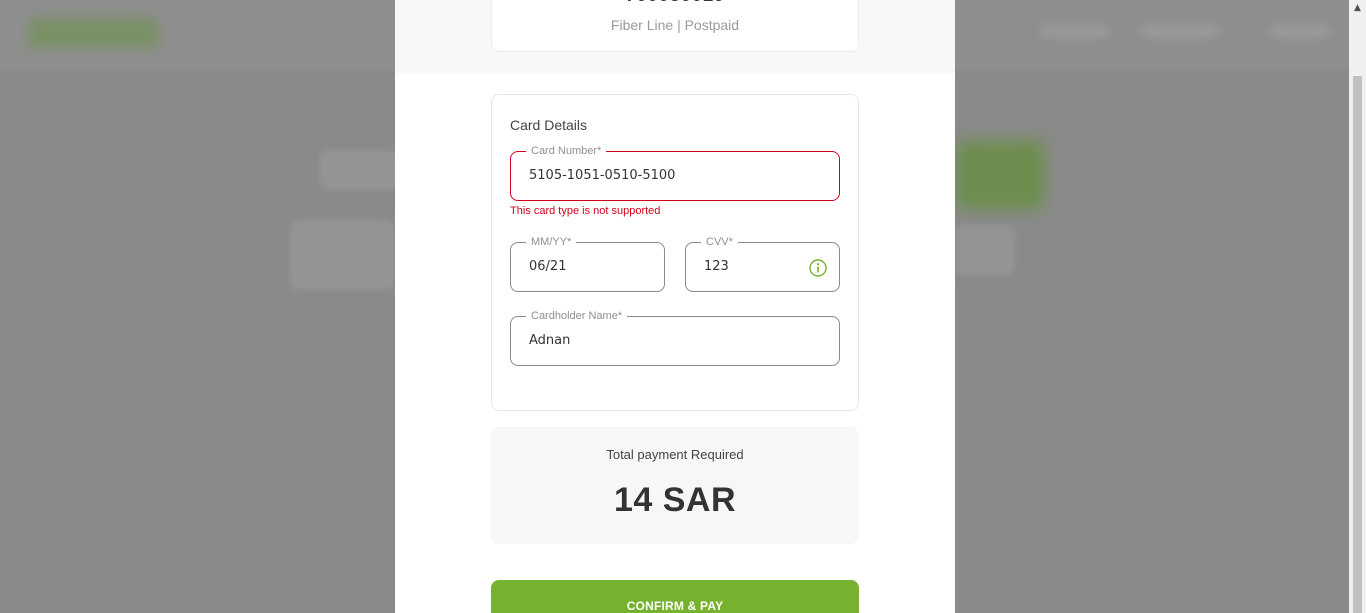 This screenshot has width=1366, height=613. Describe the element at coordinates (585, 211) in the screenshot. I see `card-number-error: This card type is not supported` at that location.